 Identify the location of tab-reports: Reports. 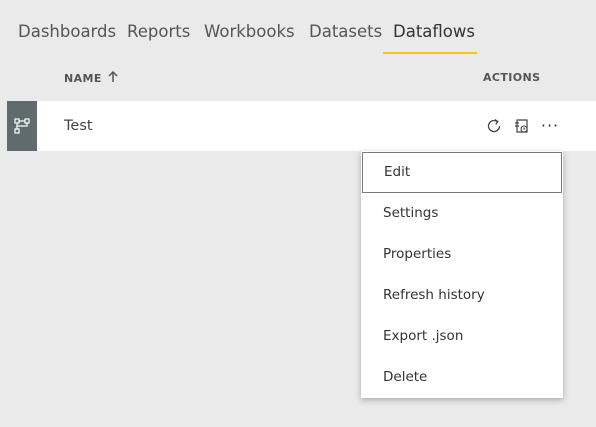
(158, 32).